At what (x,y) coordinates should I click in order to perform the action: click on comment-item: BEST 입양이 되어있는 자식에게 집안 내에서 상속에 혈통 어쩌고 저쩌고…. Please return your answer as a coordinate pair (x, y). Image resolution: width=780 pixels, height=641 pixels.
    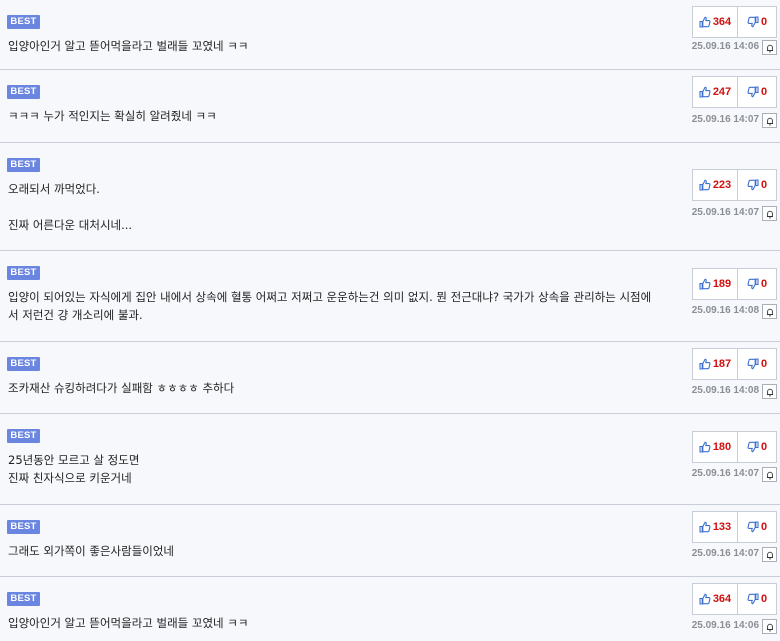
    Looking at the image, I should click on (390, 296).